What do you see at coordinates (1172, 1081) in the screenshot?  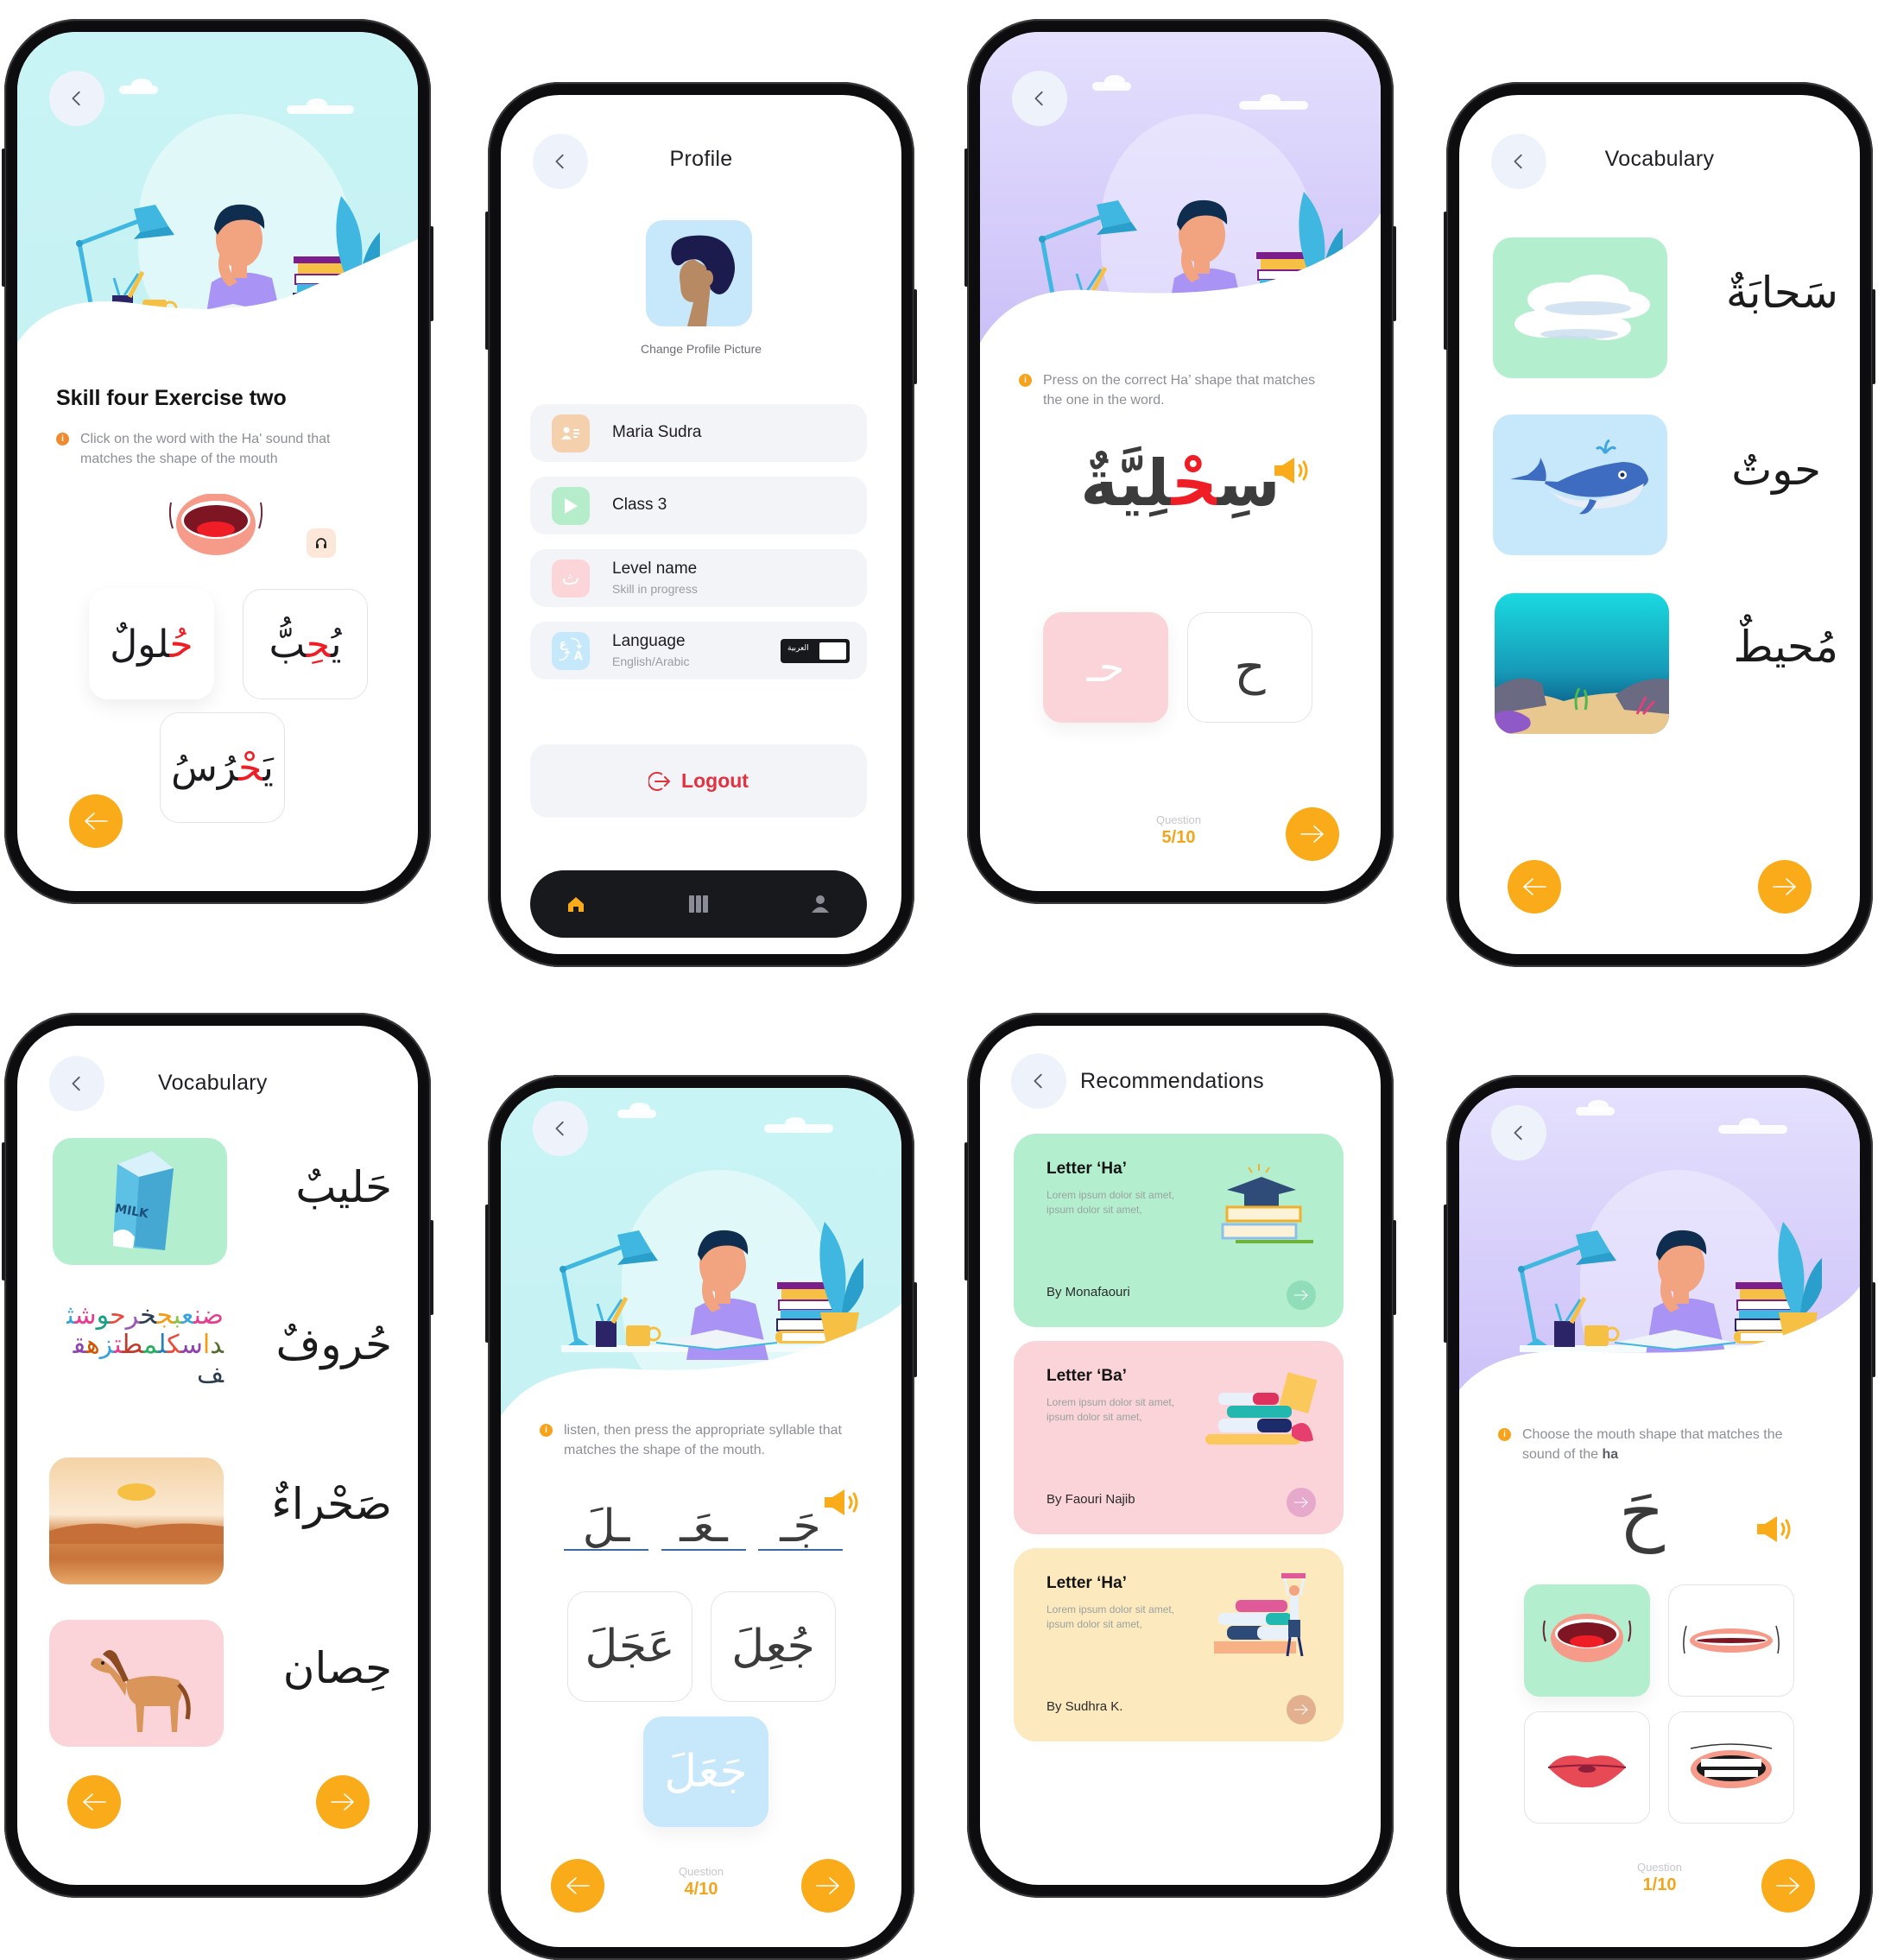 I see `page-title: Recommendations` at bounding box center [1172, 1081].